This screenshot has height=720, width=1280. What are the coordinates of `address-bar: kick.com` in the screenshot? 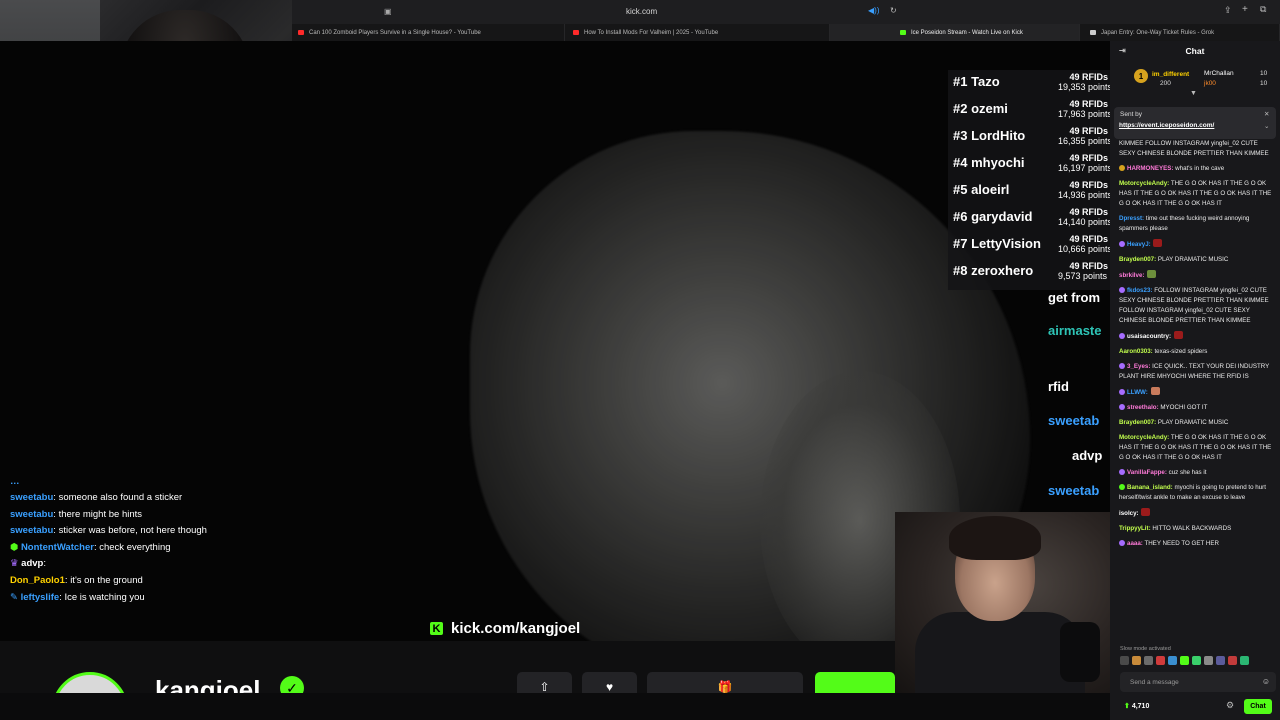 It's located at (641, 11).